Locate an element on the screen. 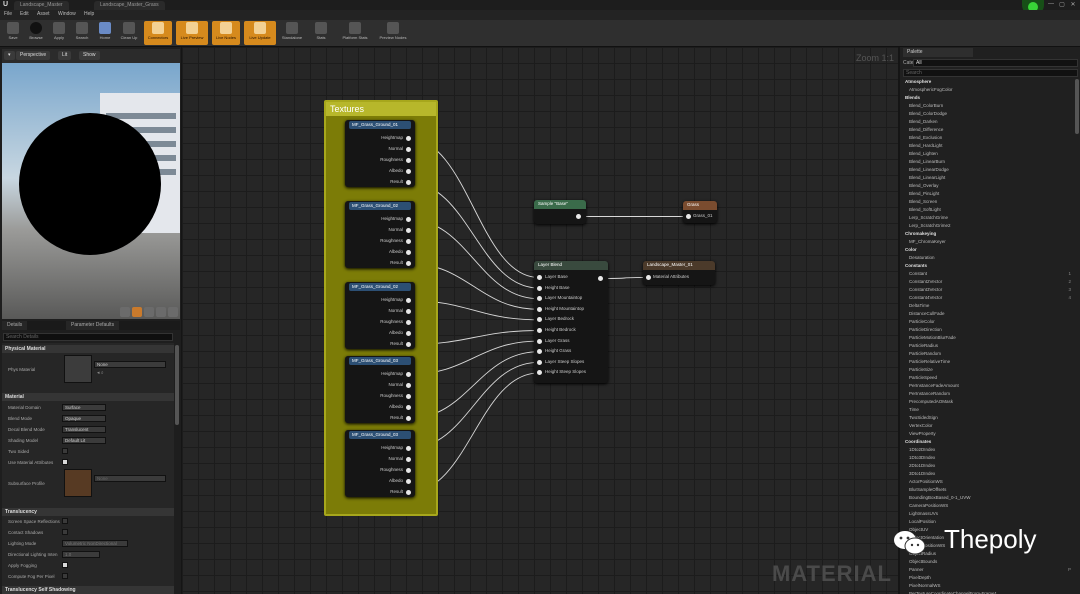  menu-asset: Asset is located at coordinates (43, 14).